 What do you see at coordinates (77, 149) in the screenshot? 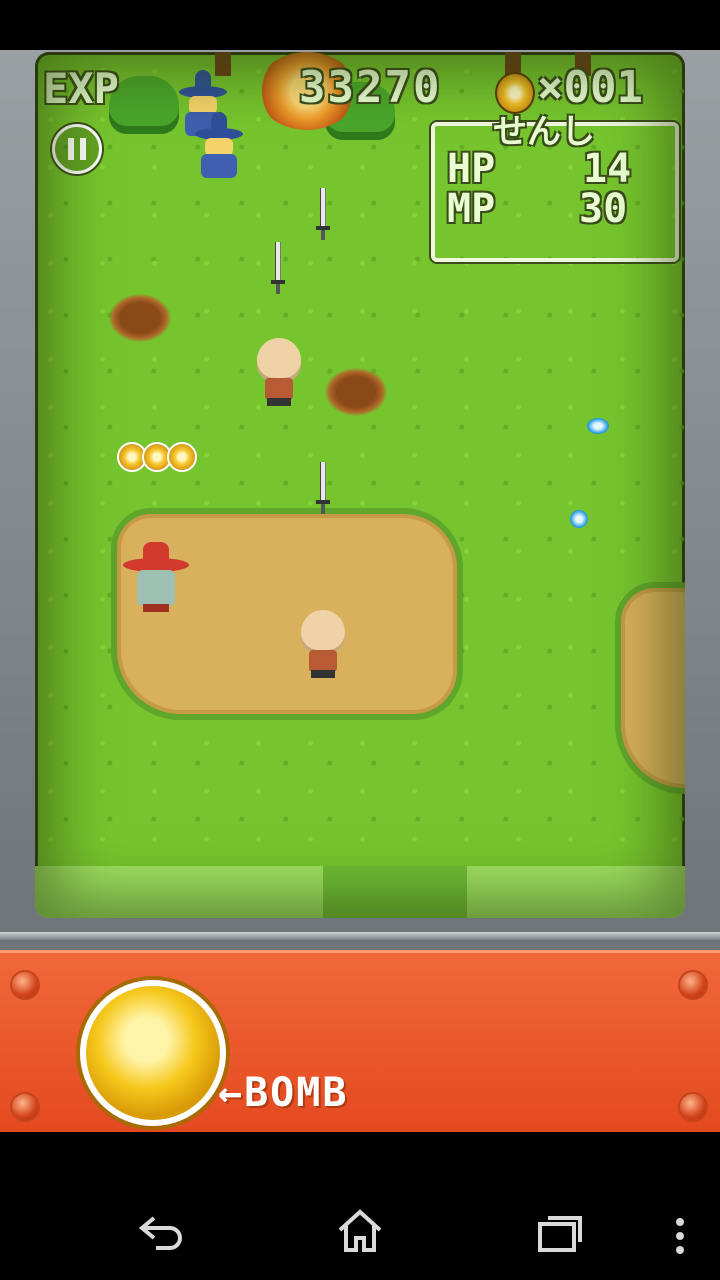
I see `pause-button` at bounding box center [77, 149].